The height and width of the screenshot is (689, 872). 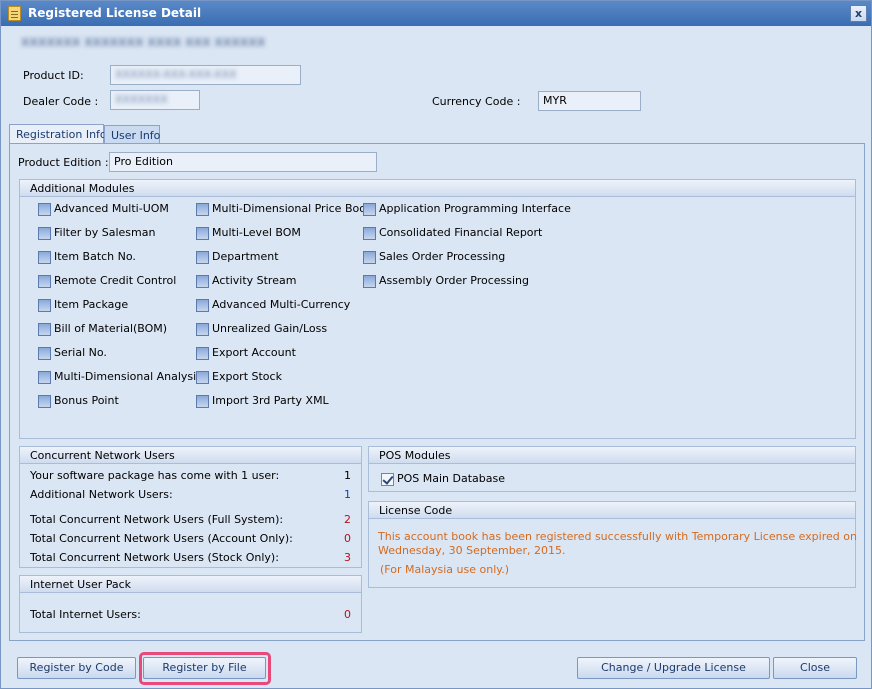 I want to click on module-label: Application Programming Interface, so click(x=475, y=208).